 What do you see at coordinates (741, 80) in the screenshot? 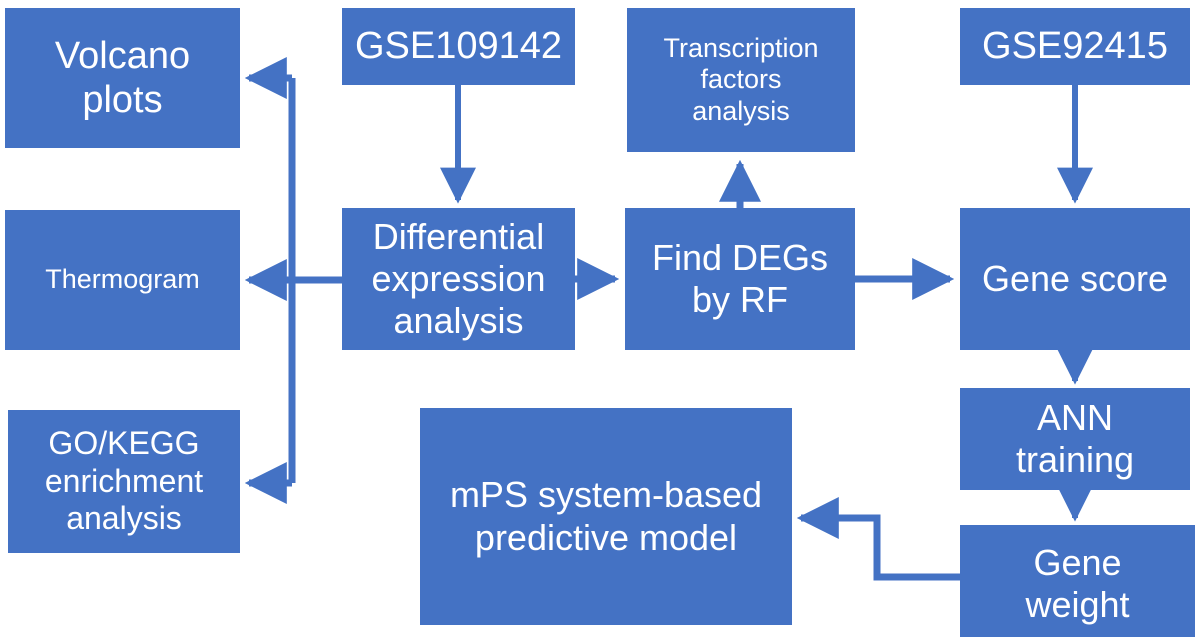
I see `node-transcription-factors-analysis: Transcription factors analysis` at bounding box center [741, 80].